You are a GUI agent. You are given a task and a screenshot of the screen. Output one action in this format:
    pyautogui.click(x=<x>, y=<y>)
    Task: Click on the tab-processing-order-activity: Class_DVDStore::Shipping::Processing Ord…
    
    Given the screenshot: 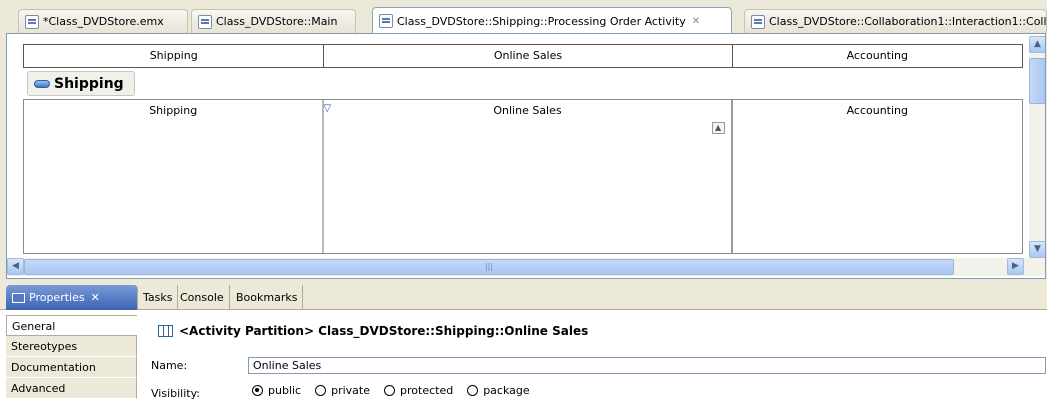 What is the action you would take?
    pyautogui.click(x=552, y=20)
    